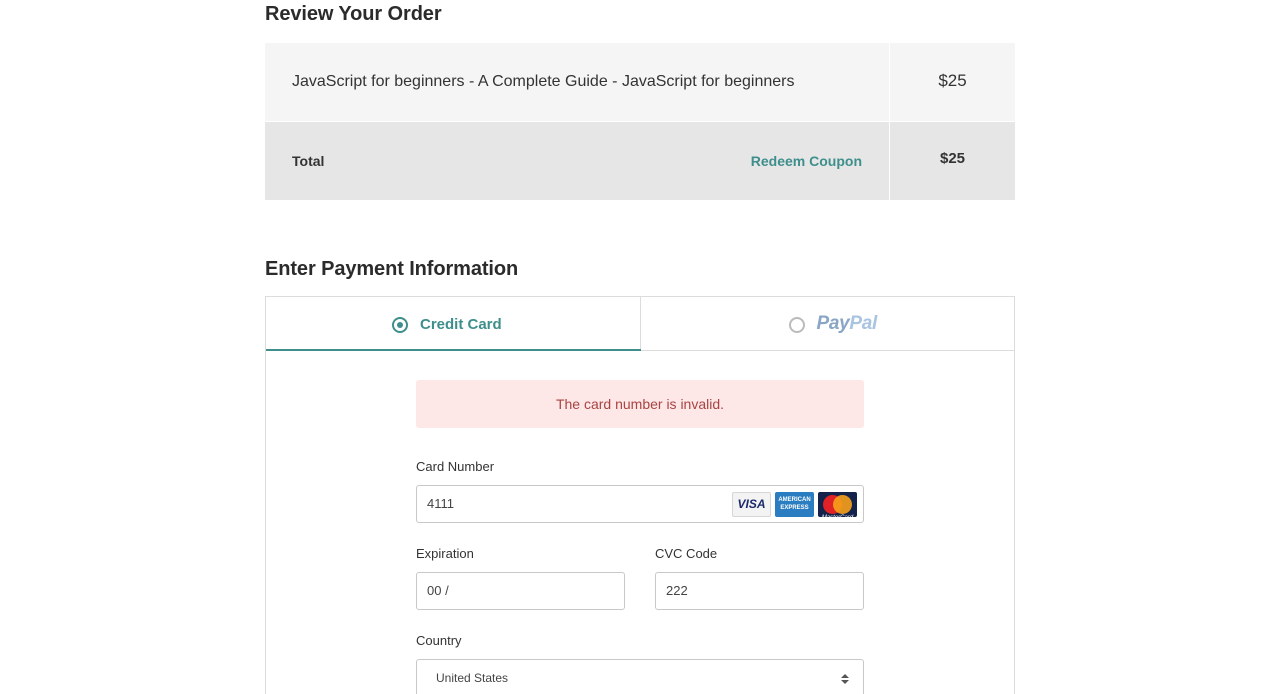  Describe the element at coordinates (686, 553) in the screenshot. I see `cvc-label: CVC Code` at that location.